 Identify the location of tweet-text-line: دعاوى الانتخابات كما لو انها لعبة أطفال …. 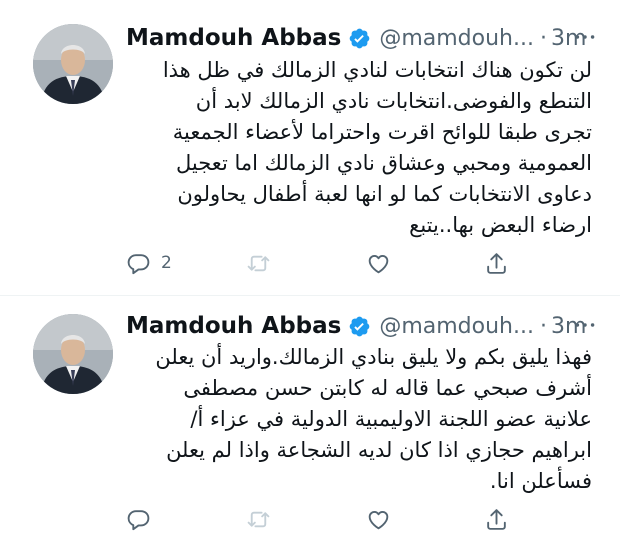
(384, 194).